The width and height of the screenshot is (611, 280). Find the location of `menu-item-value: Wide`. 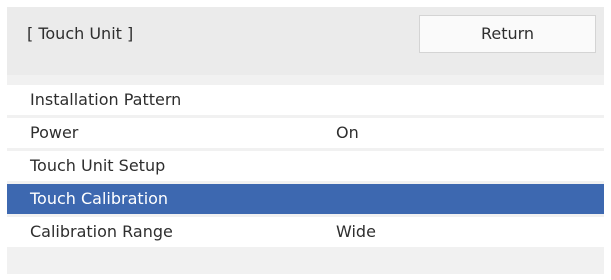

menu-item-value: Wide is located at coordinates (356, 231).